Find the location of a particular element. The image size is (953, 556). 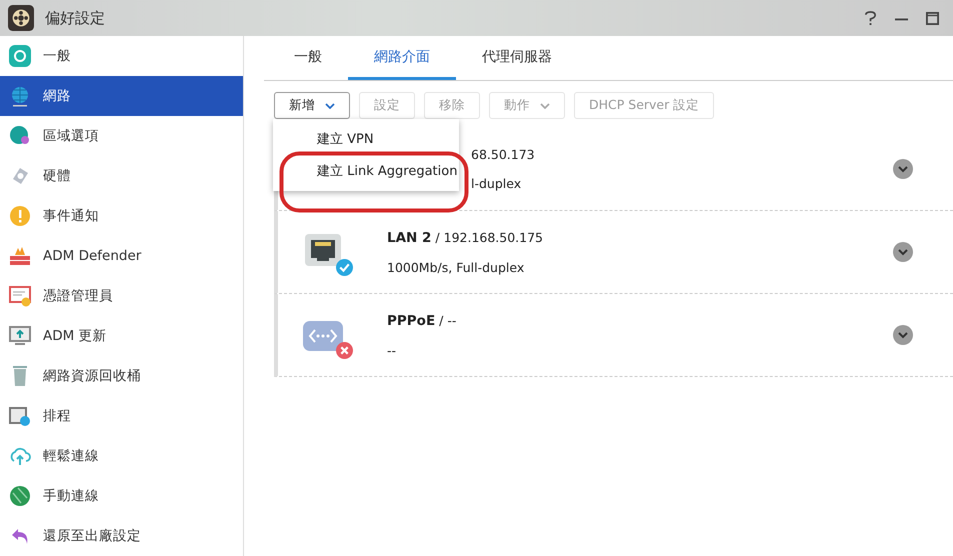

interface-title: PPPoE / -- is located at coordinates (422, 320).